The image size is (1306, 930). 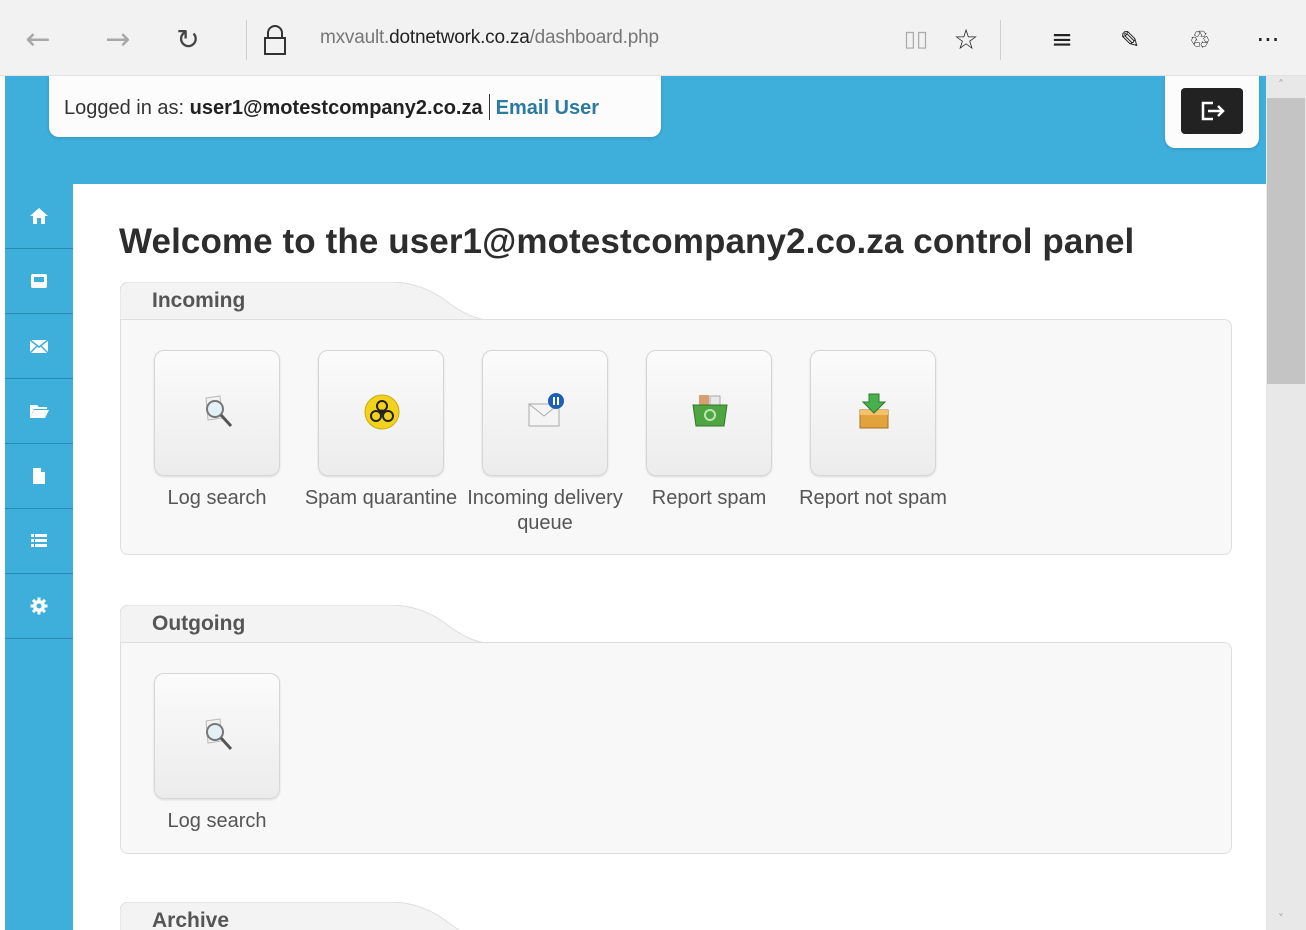 What do you see at coordinates (916, 40) in the screenshot?
I see `reading-view-icon: ▯▯` at bounding box center [916, 40].